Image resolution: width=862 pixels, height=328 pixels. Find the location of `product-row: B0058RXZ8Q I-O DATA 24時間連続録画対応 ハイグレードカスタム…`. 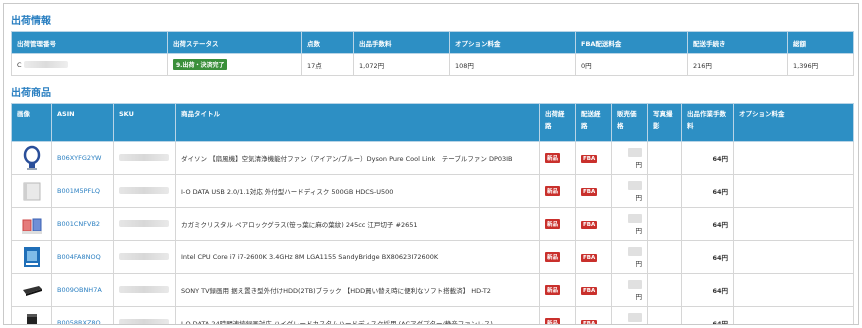

product-row: B0058RXZ8Q I-O DATA 24時間連続録画対応 ハイグレードカスタム… is located at coordinates (432, 315).